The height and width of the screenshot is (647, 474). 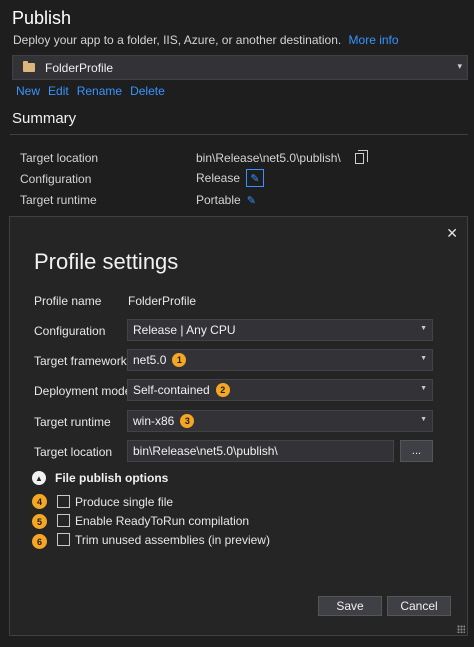 What do you see at coordinates (39, 541) in the screenshot?
I see `callout-badge-6: 6` at bounding box center [39, 541].